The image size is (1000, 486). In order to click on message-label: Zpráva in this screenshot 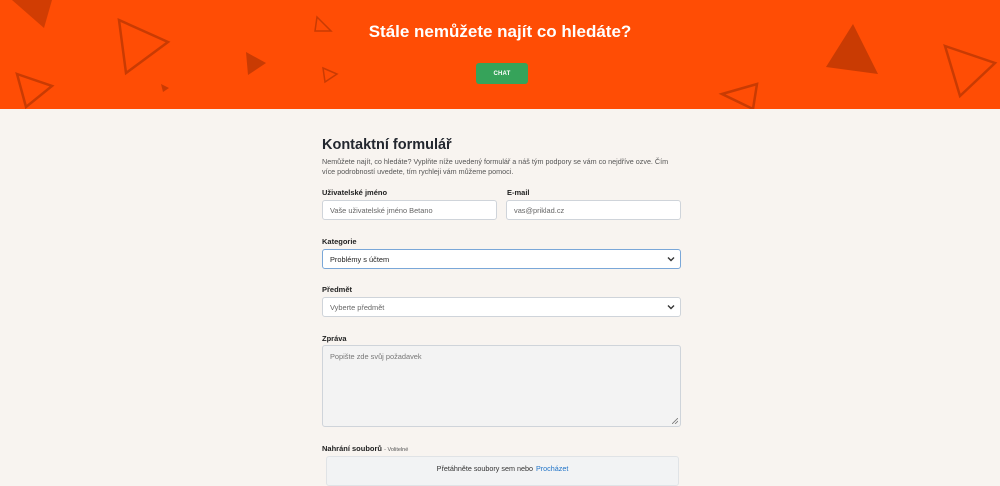, I will do `click(334, 338)`.